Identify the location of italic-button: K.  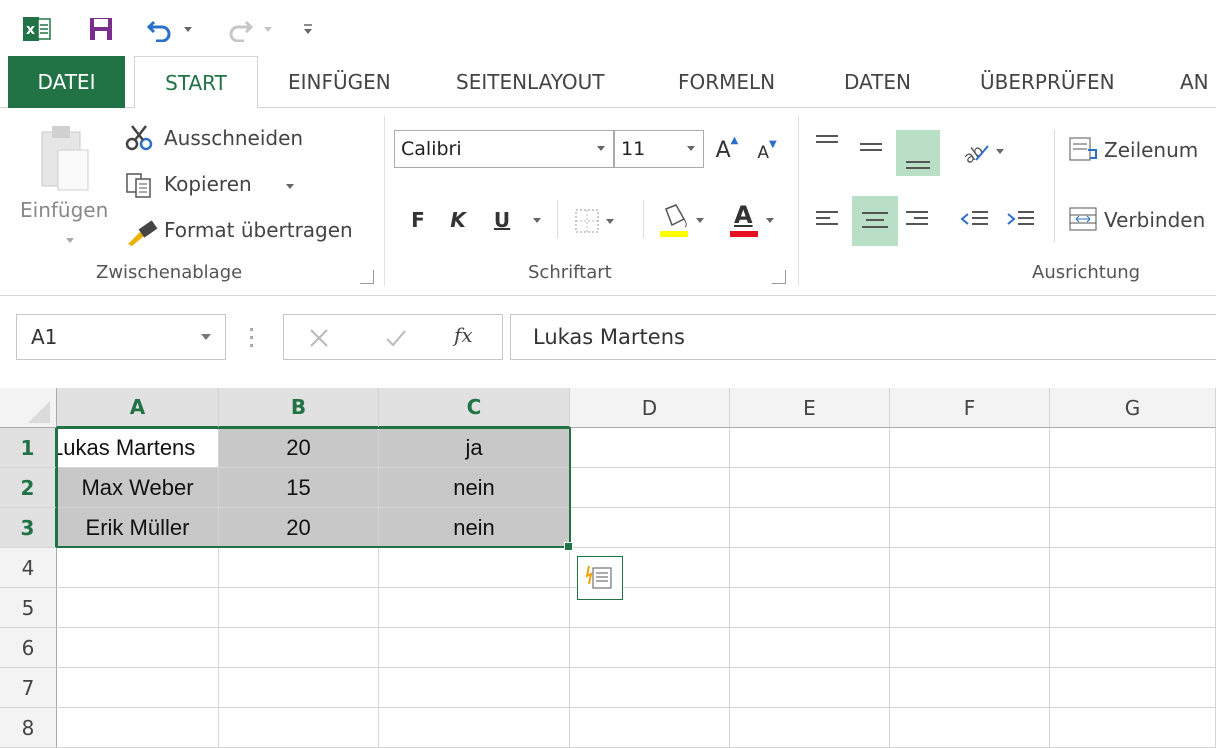
(458, 220).